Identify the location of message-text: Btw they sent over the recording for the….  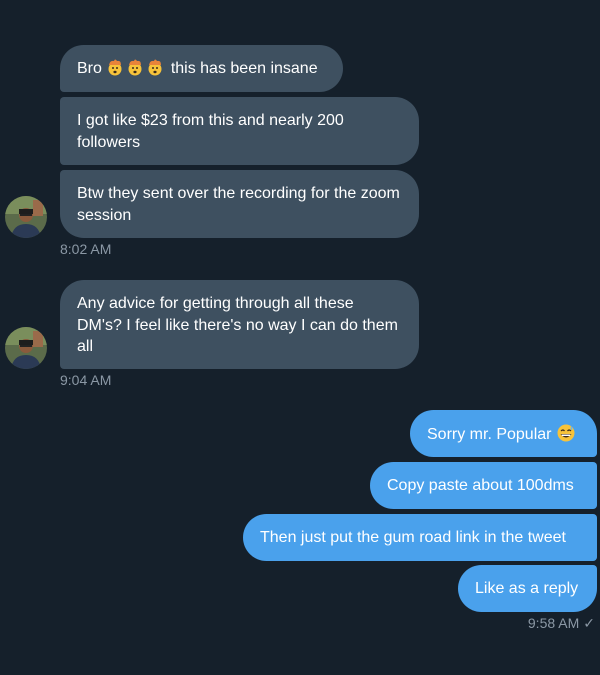
(238, 204).